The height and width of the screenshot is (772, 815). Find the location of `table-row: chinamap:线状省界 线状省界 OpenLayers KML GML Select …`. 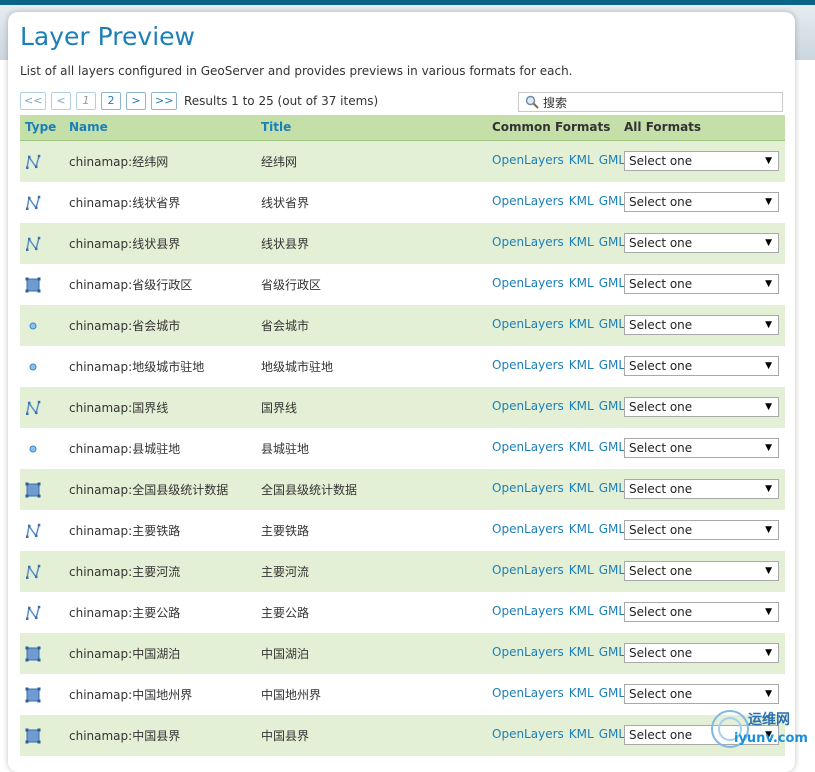

table-row: chinamap:线状省界 线状省界 OpenLayers KML GML Select … is located at coordinates (402, 202).